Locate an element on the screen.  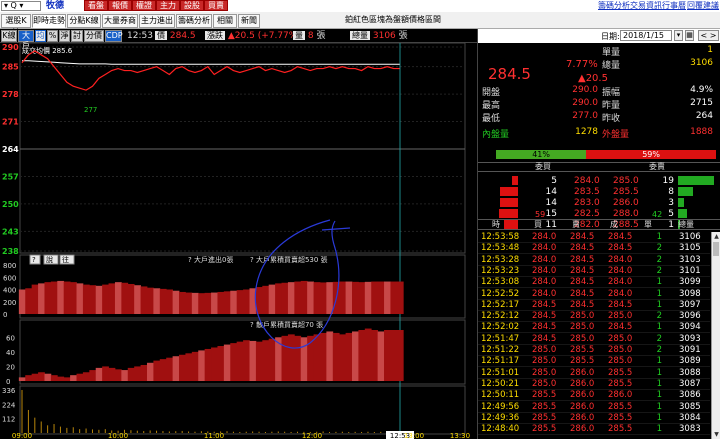
tick-row: 12:51:22 285.0 285.5 285.0 2 3091 is located at coordinates (594, 350).